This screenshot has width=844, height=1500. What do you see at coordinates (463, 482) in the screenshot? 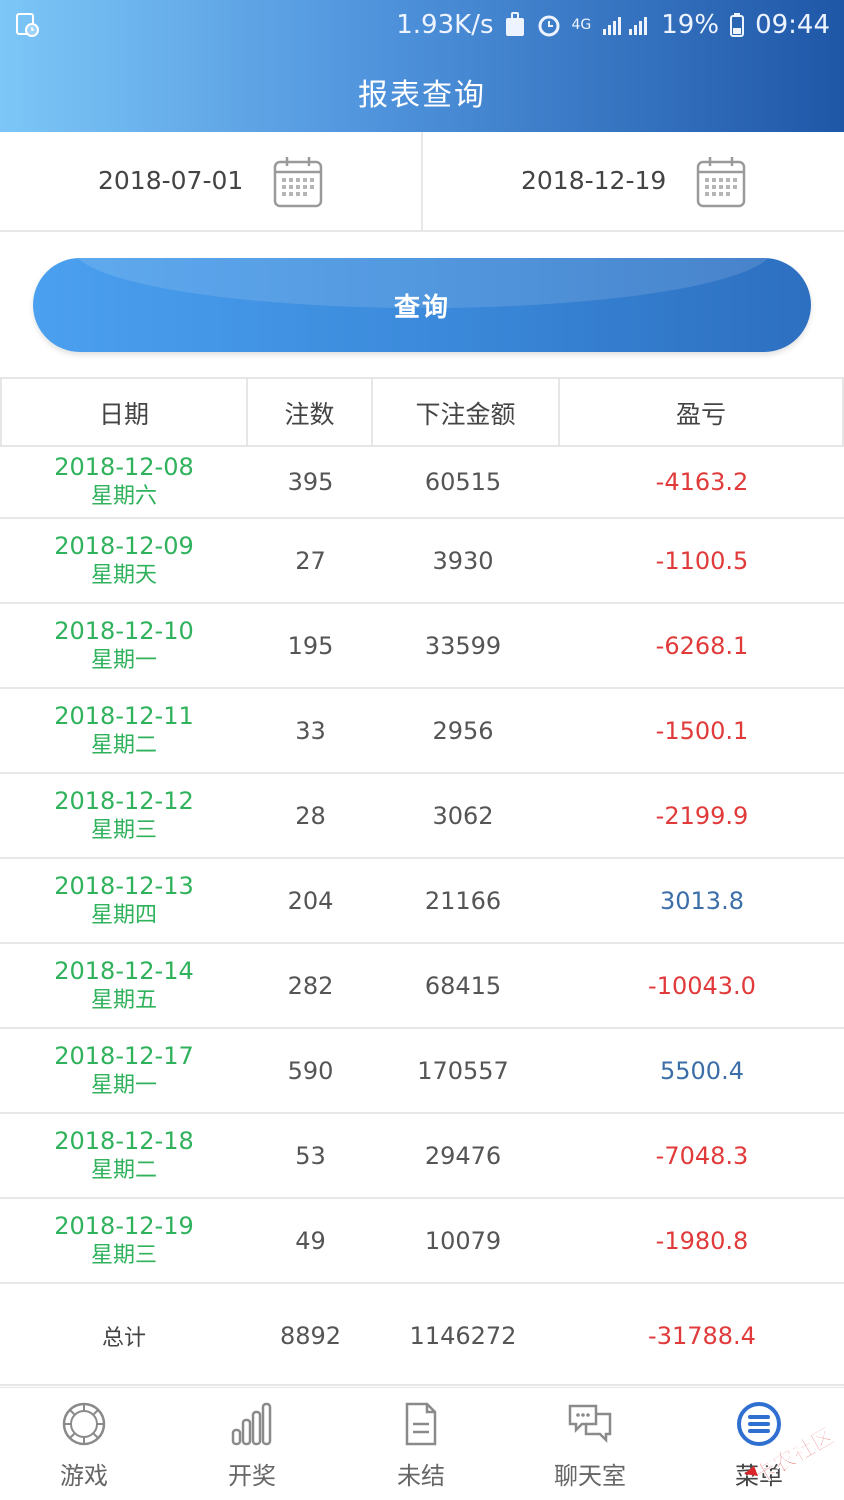
I see `row-amount: 60515` at bounding box center [463, 482].